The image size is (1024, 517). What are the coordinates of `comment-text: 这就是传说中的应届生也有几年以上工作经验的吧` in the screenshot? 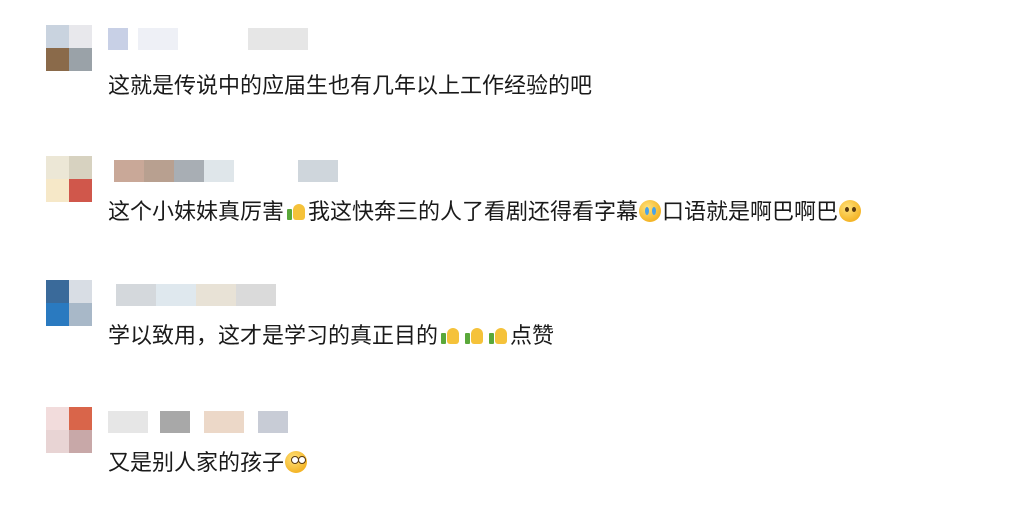 It's located at (350, 87).